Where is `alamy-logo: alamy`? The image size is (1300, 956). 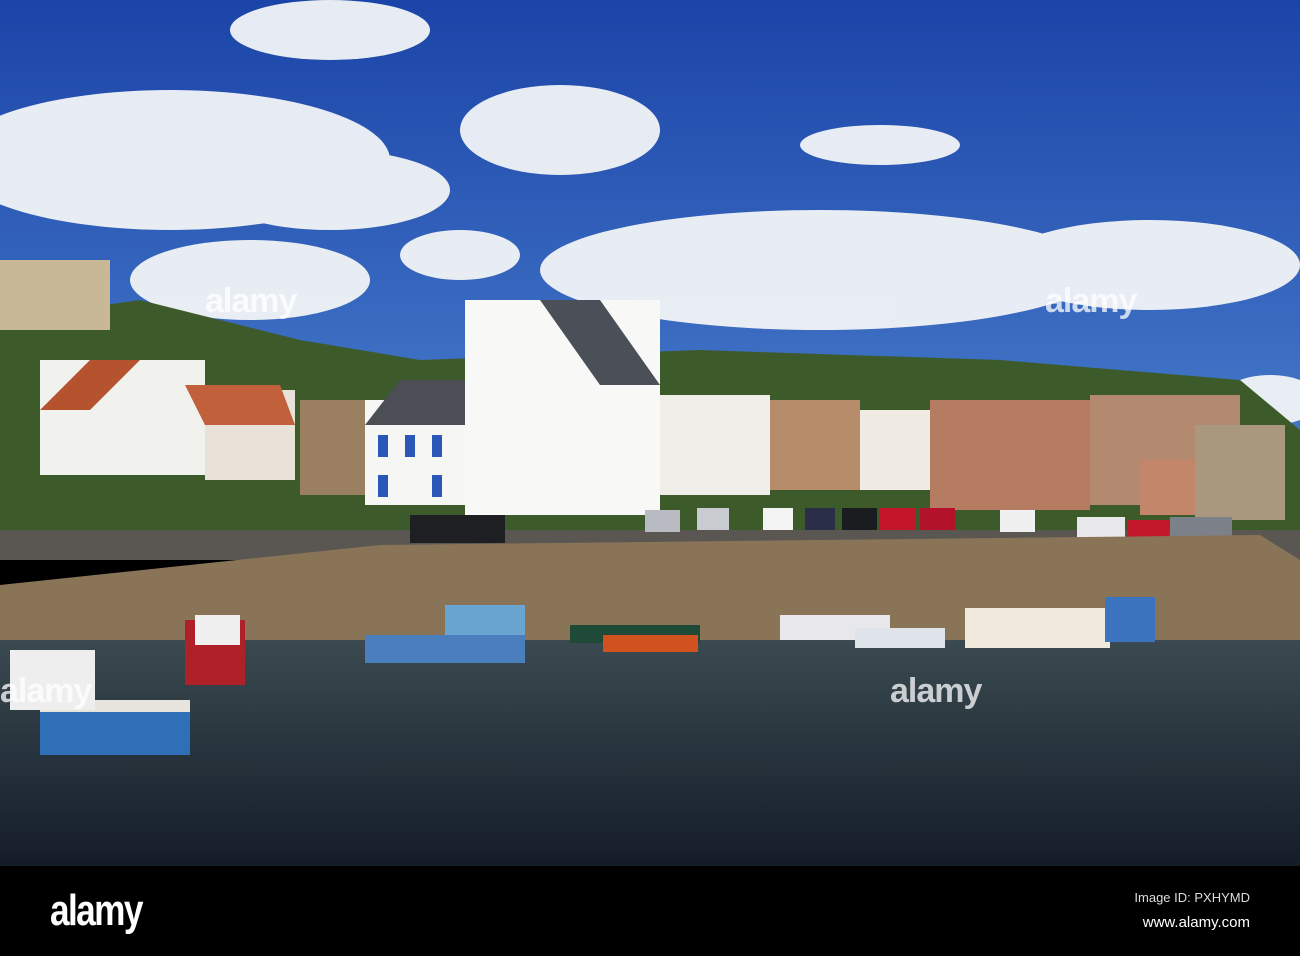
alamy-logo: alamy is located at coordinates (96, 910).